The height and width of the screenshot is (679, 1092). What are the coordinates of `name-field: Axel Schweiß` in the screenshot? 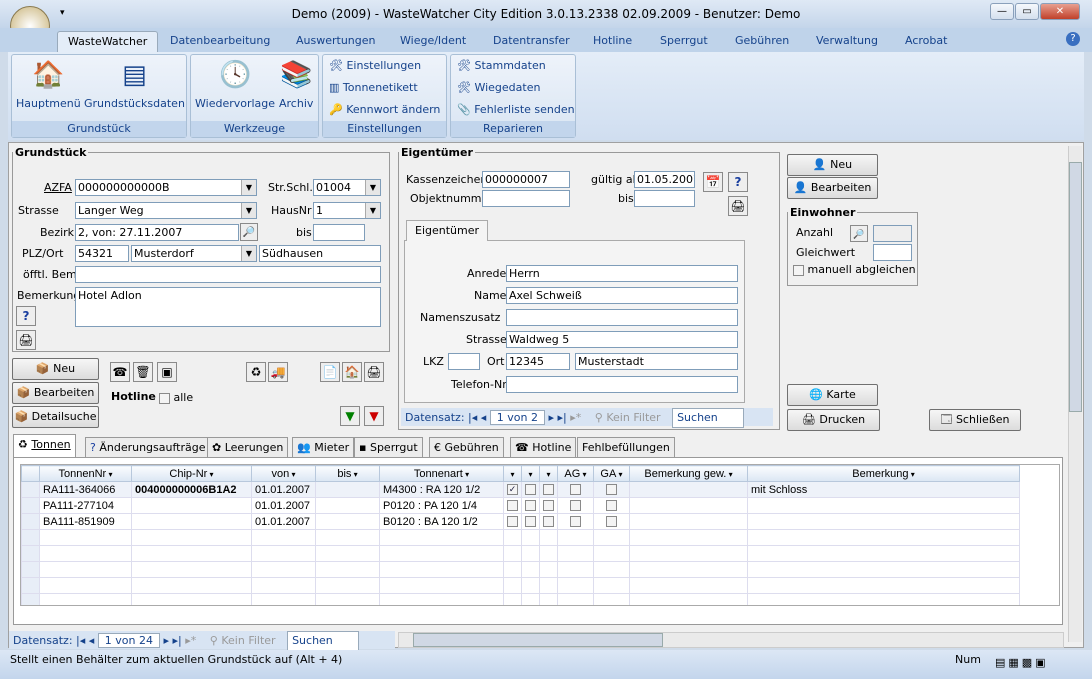 It's located at (622, 295).